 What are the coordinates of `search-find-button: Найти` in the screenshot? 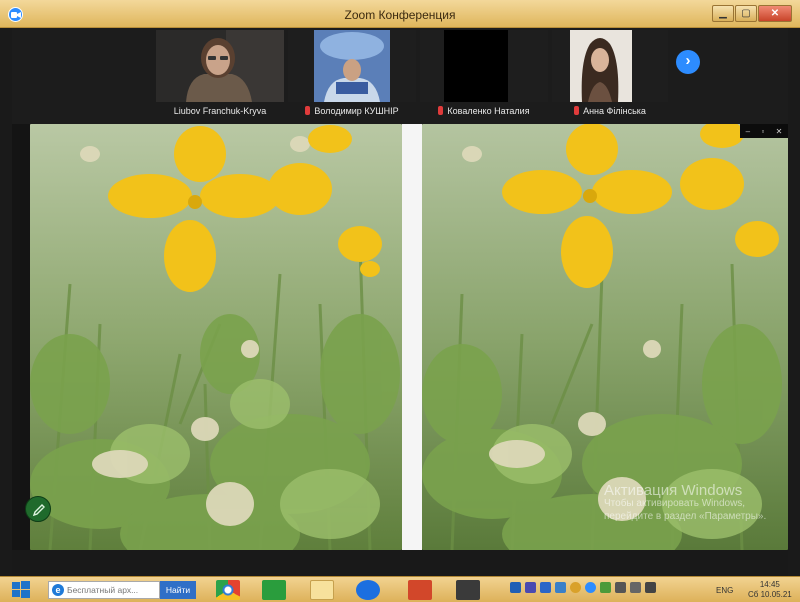 It's located at (178, 590).